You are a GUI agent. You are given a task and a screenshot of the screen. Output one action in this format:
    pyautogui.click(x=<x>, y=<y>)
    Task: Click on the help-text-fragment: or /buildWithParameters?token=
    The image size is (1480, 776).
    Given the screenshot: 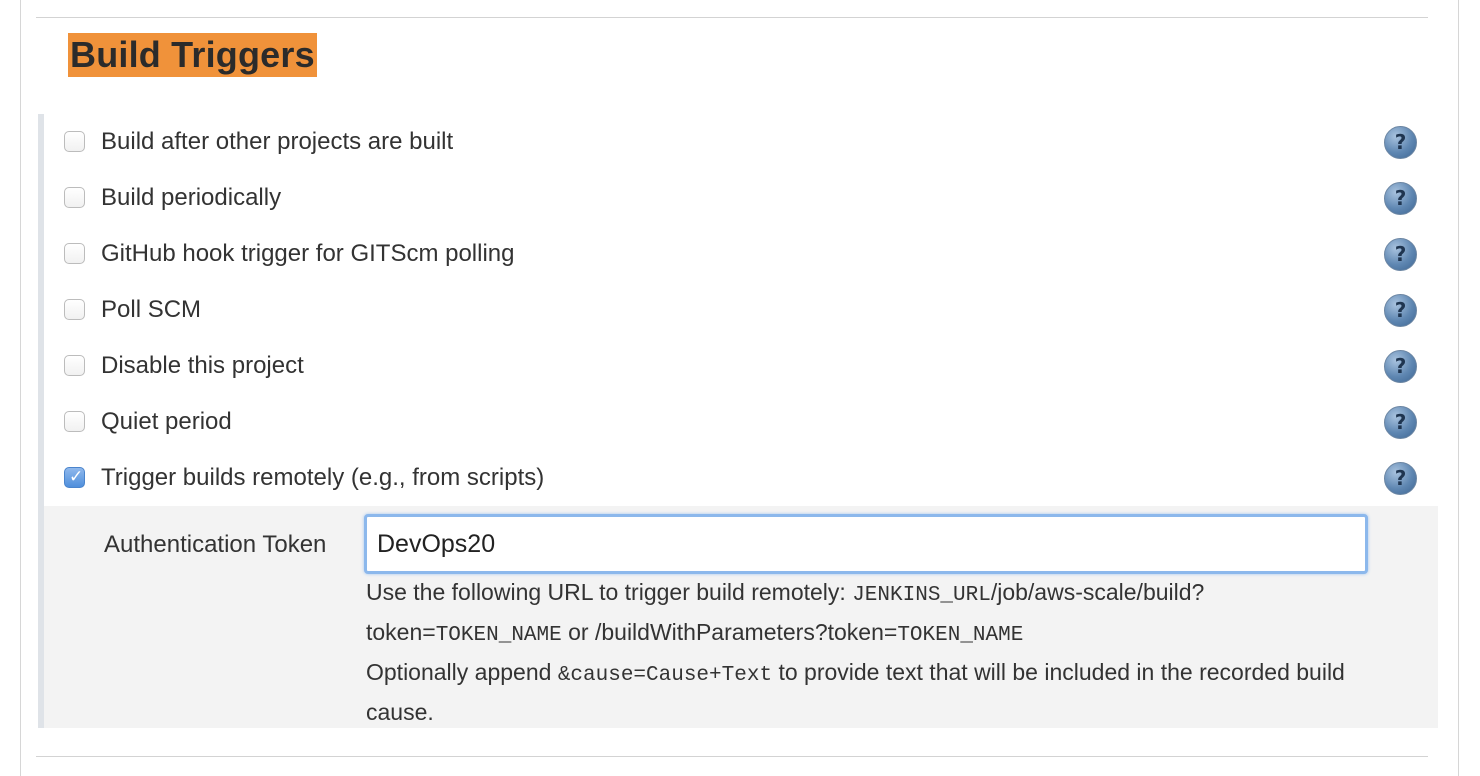 What is the action you would take?
    pyautogui.click(x=729, y=632)
    